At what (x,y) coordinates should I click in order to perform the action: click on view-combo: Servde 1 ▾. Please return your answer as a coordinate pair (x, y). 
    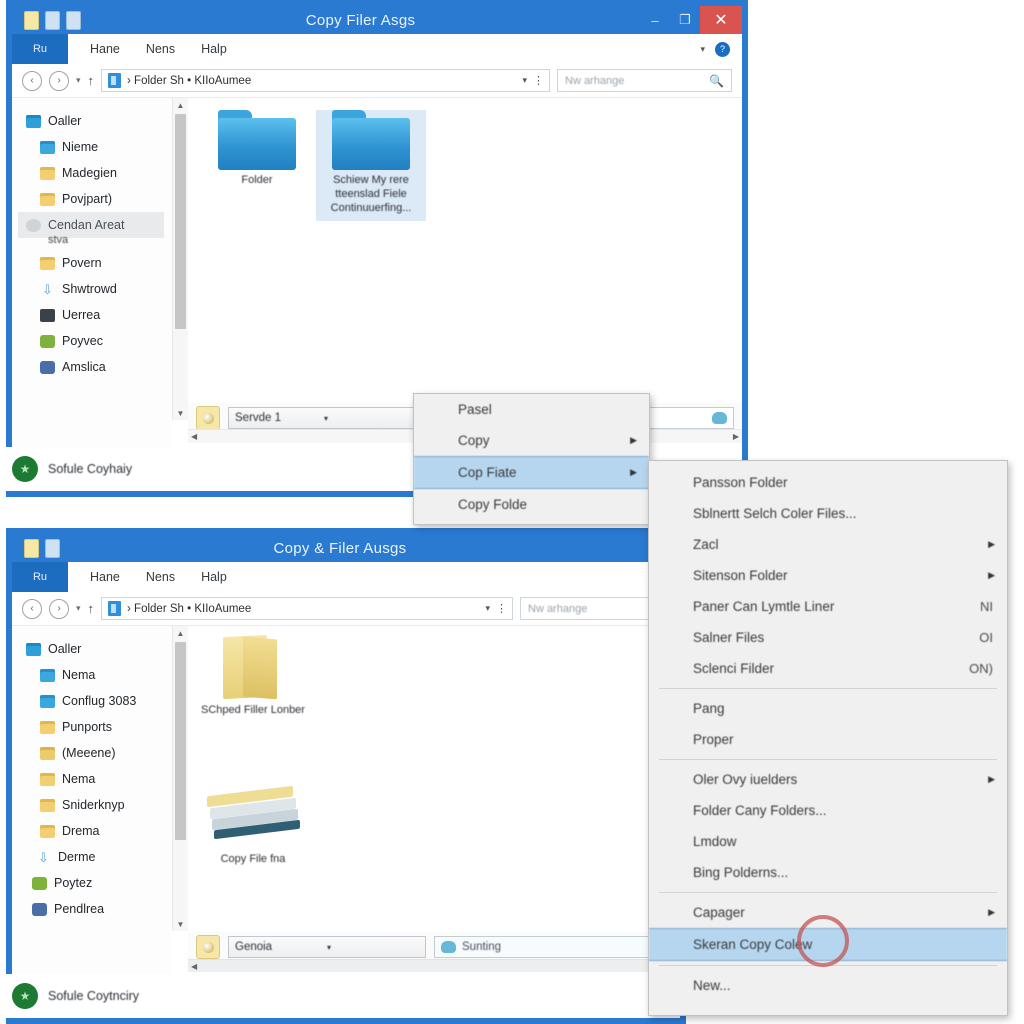
    Looking at the image, I should click on (324, 418).